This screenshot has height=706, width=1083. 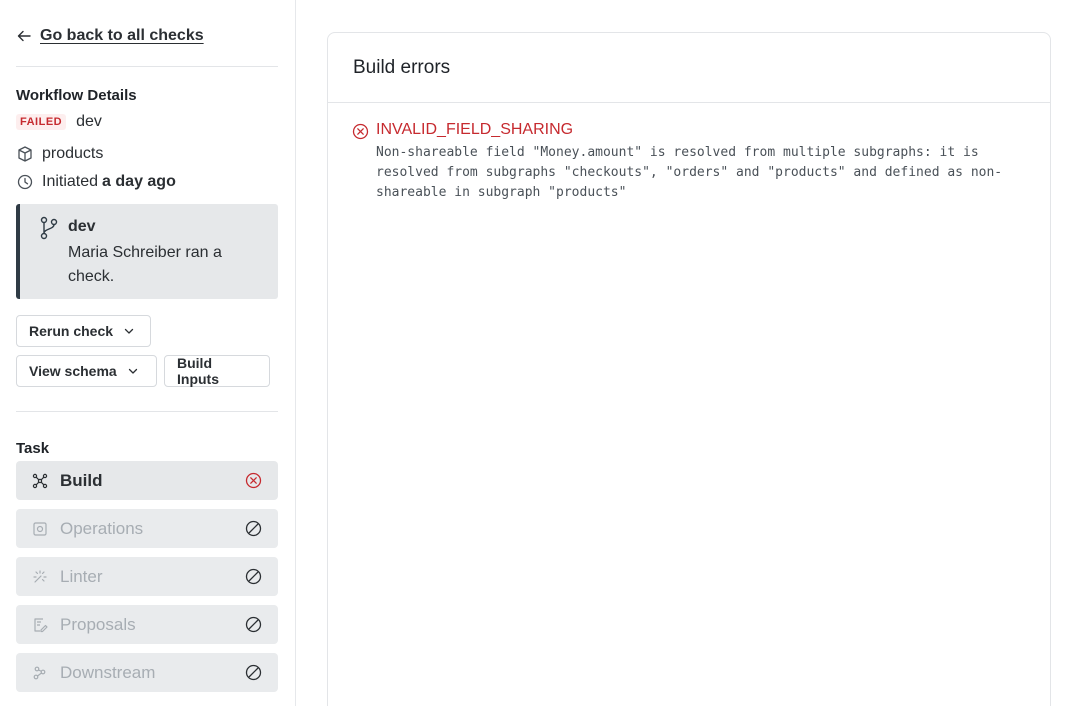 I want to click on panel-header: Build errors, so click(x=689, y=68).